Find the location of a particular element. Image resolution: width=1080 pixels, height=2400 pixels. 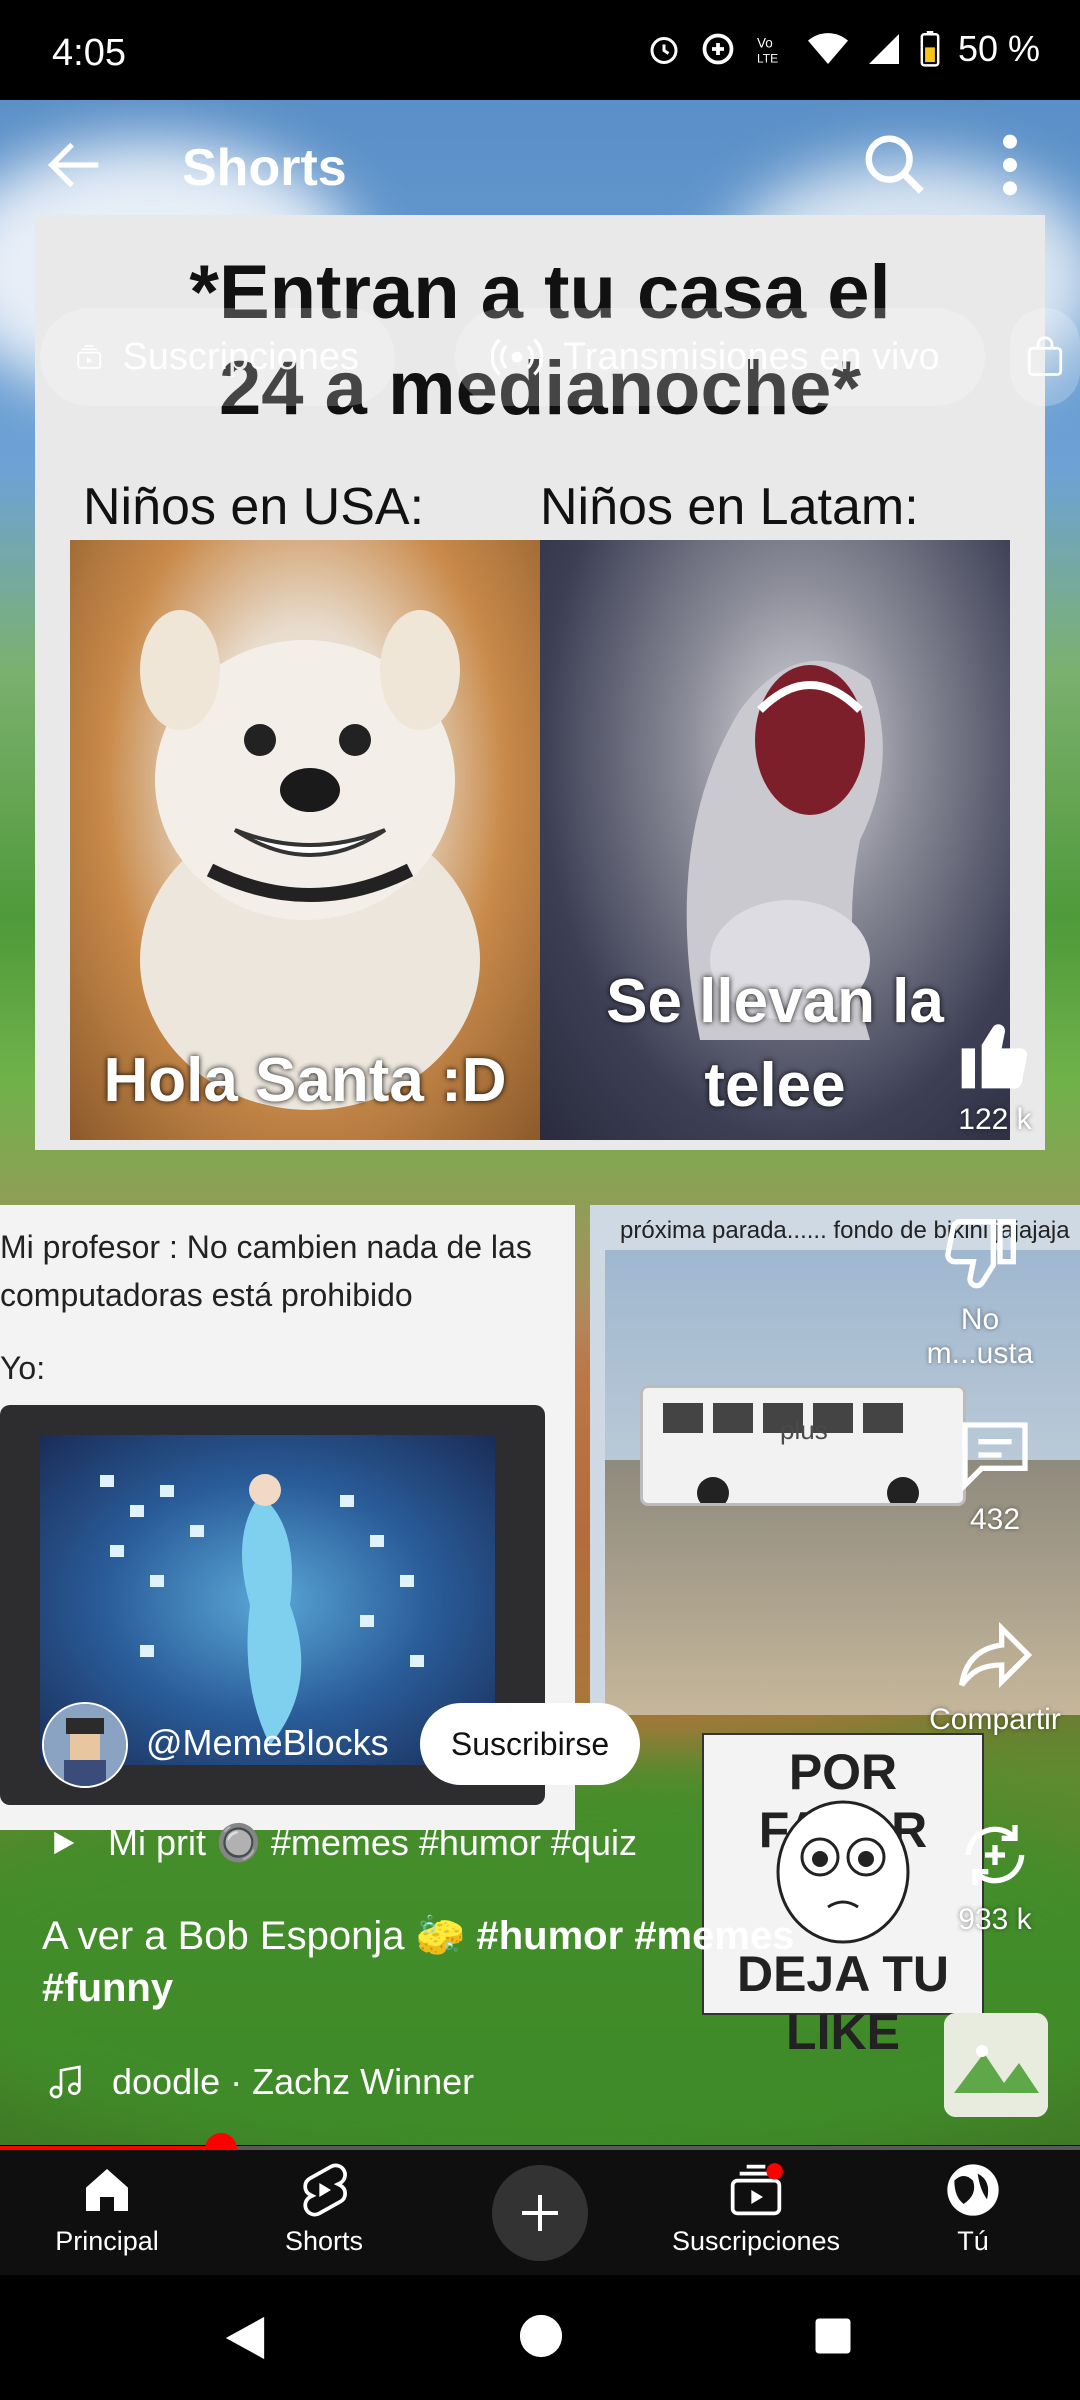

chip-subscriptions: Suscripciones is located at coordinates (217, 357).